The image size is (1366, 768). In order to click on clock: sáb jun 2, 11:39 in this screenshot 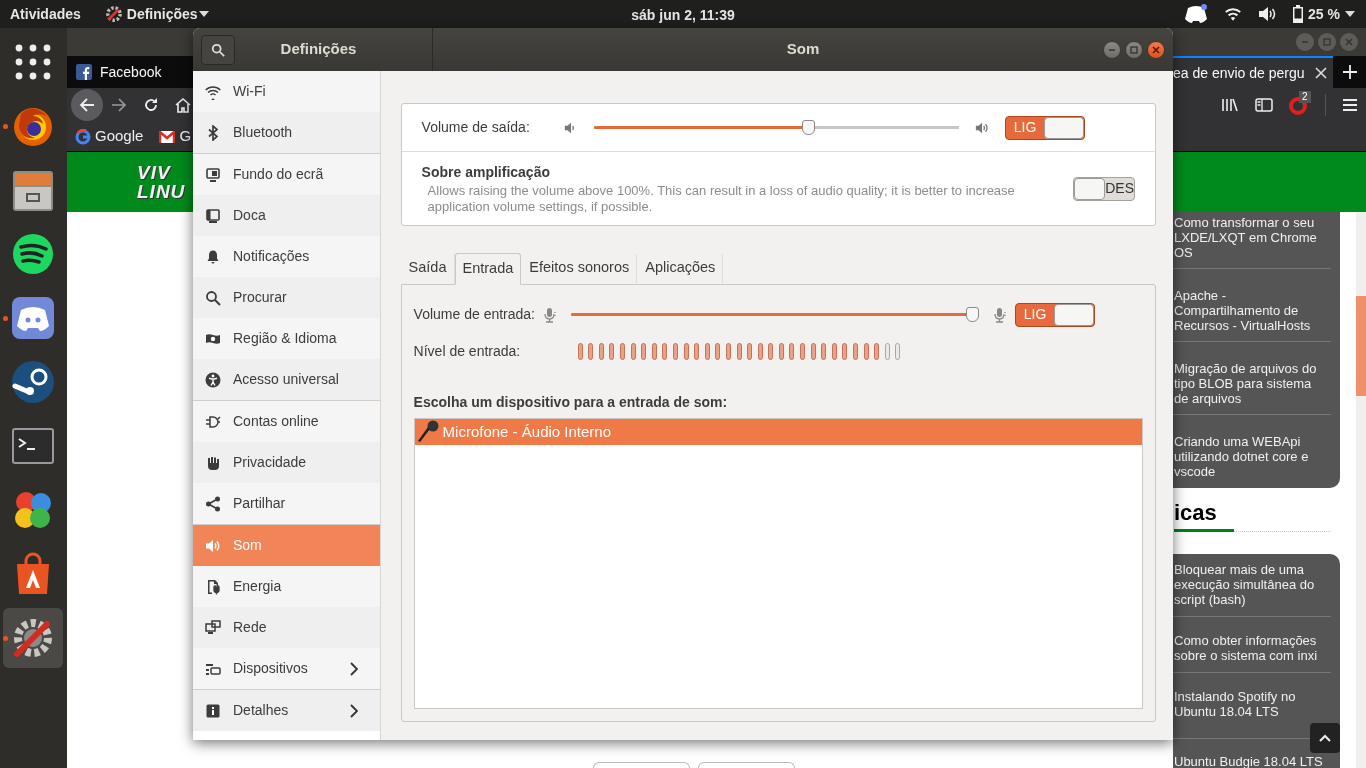, I will do `click(683, 15)`.